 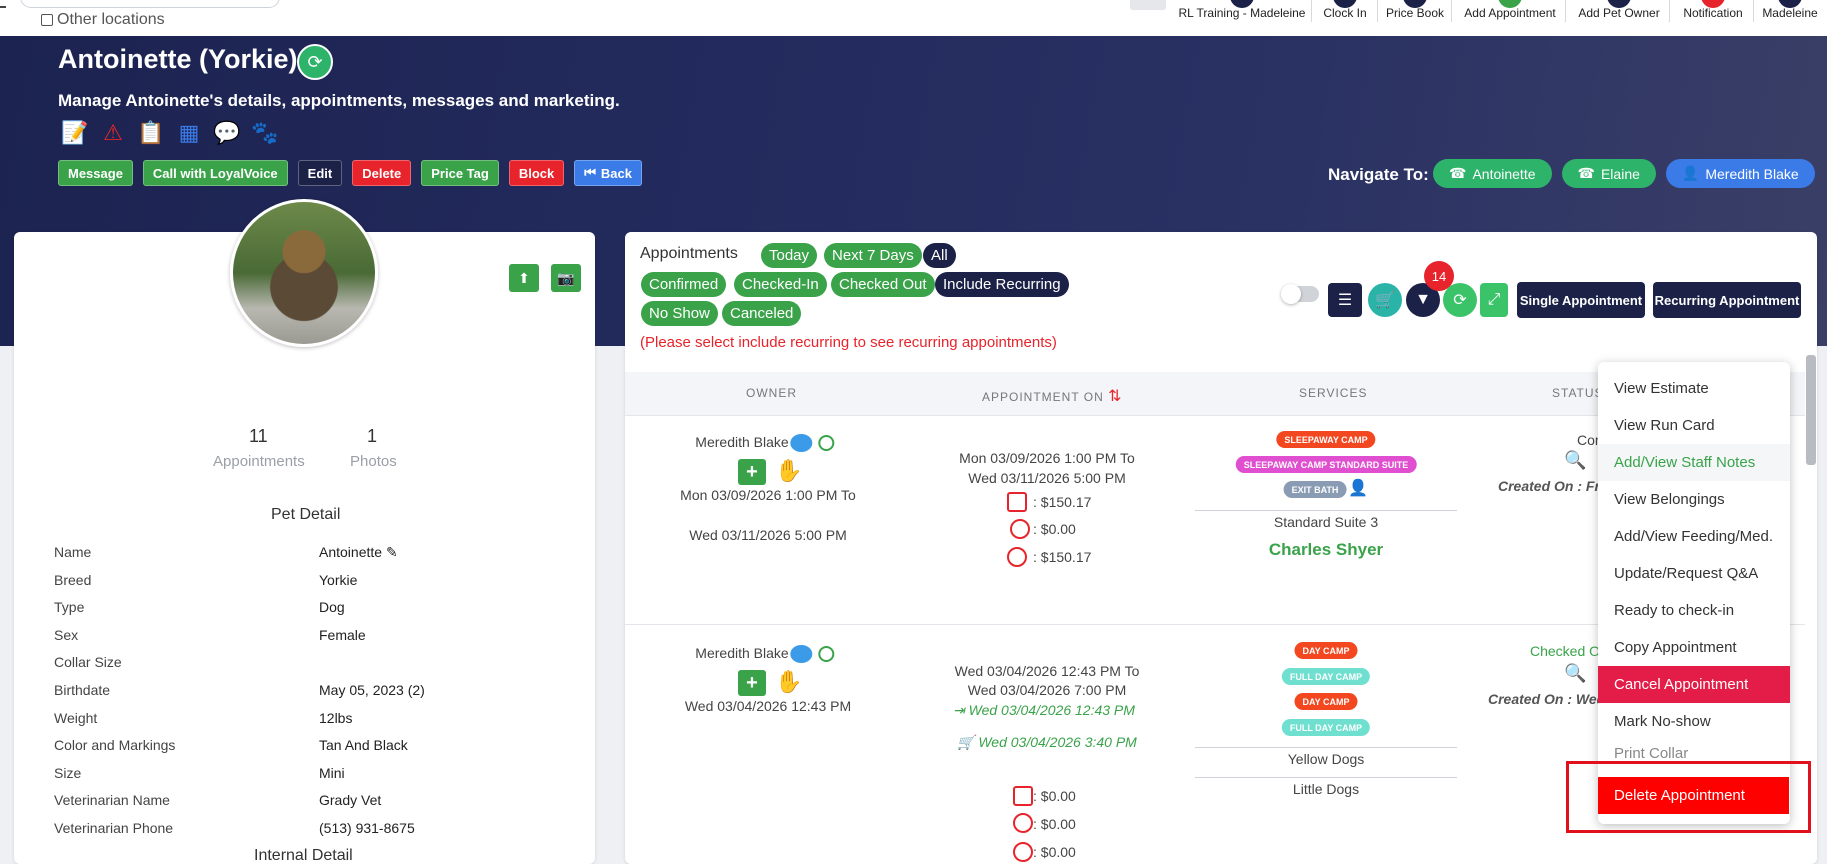 I want to click on expand-button: ⤢, so click(x=1494, y=300).